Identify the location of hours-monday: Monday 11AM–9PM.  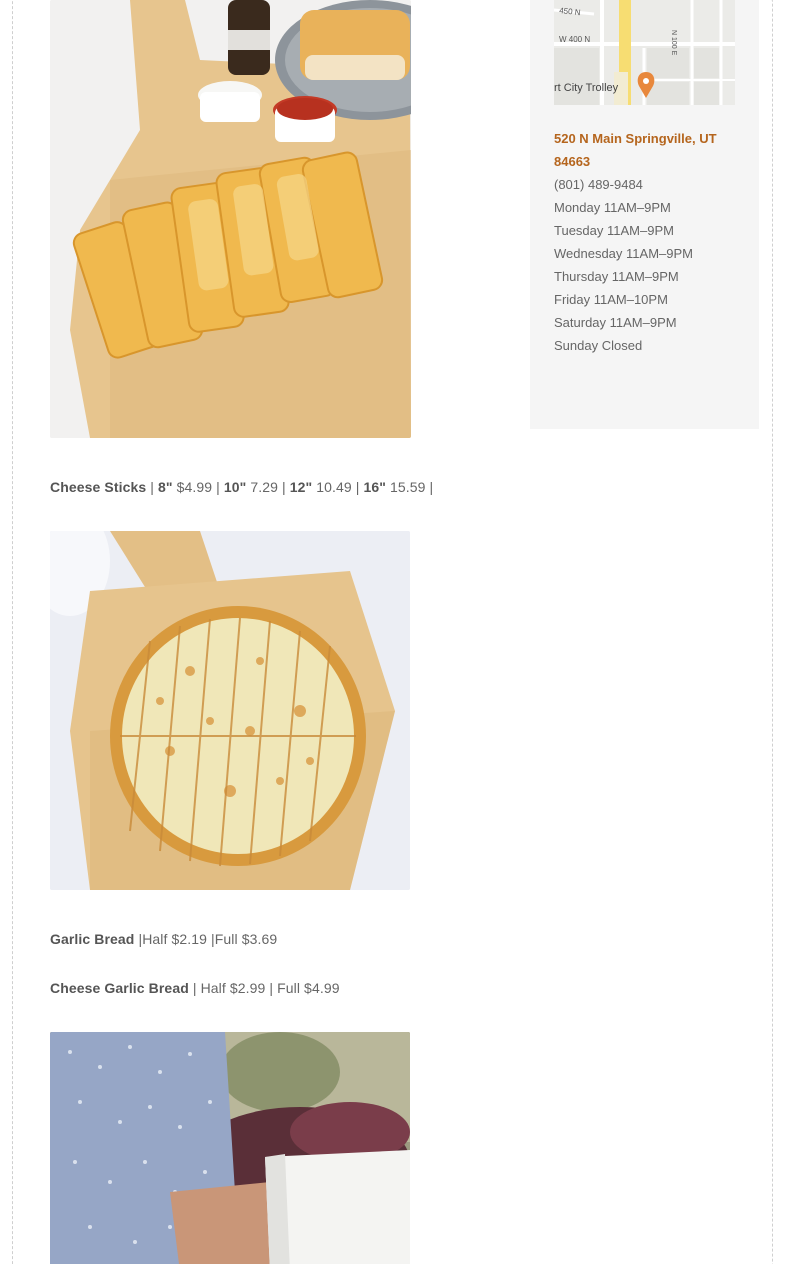
(612, 207).